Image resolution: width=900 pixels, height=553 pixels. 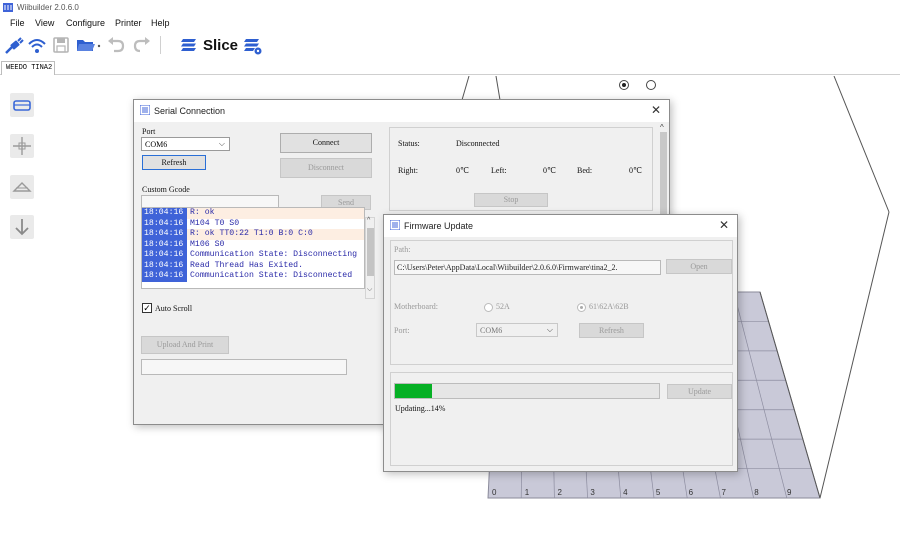 I want to click on path-label: Path:, so click(x=402, y=249).